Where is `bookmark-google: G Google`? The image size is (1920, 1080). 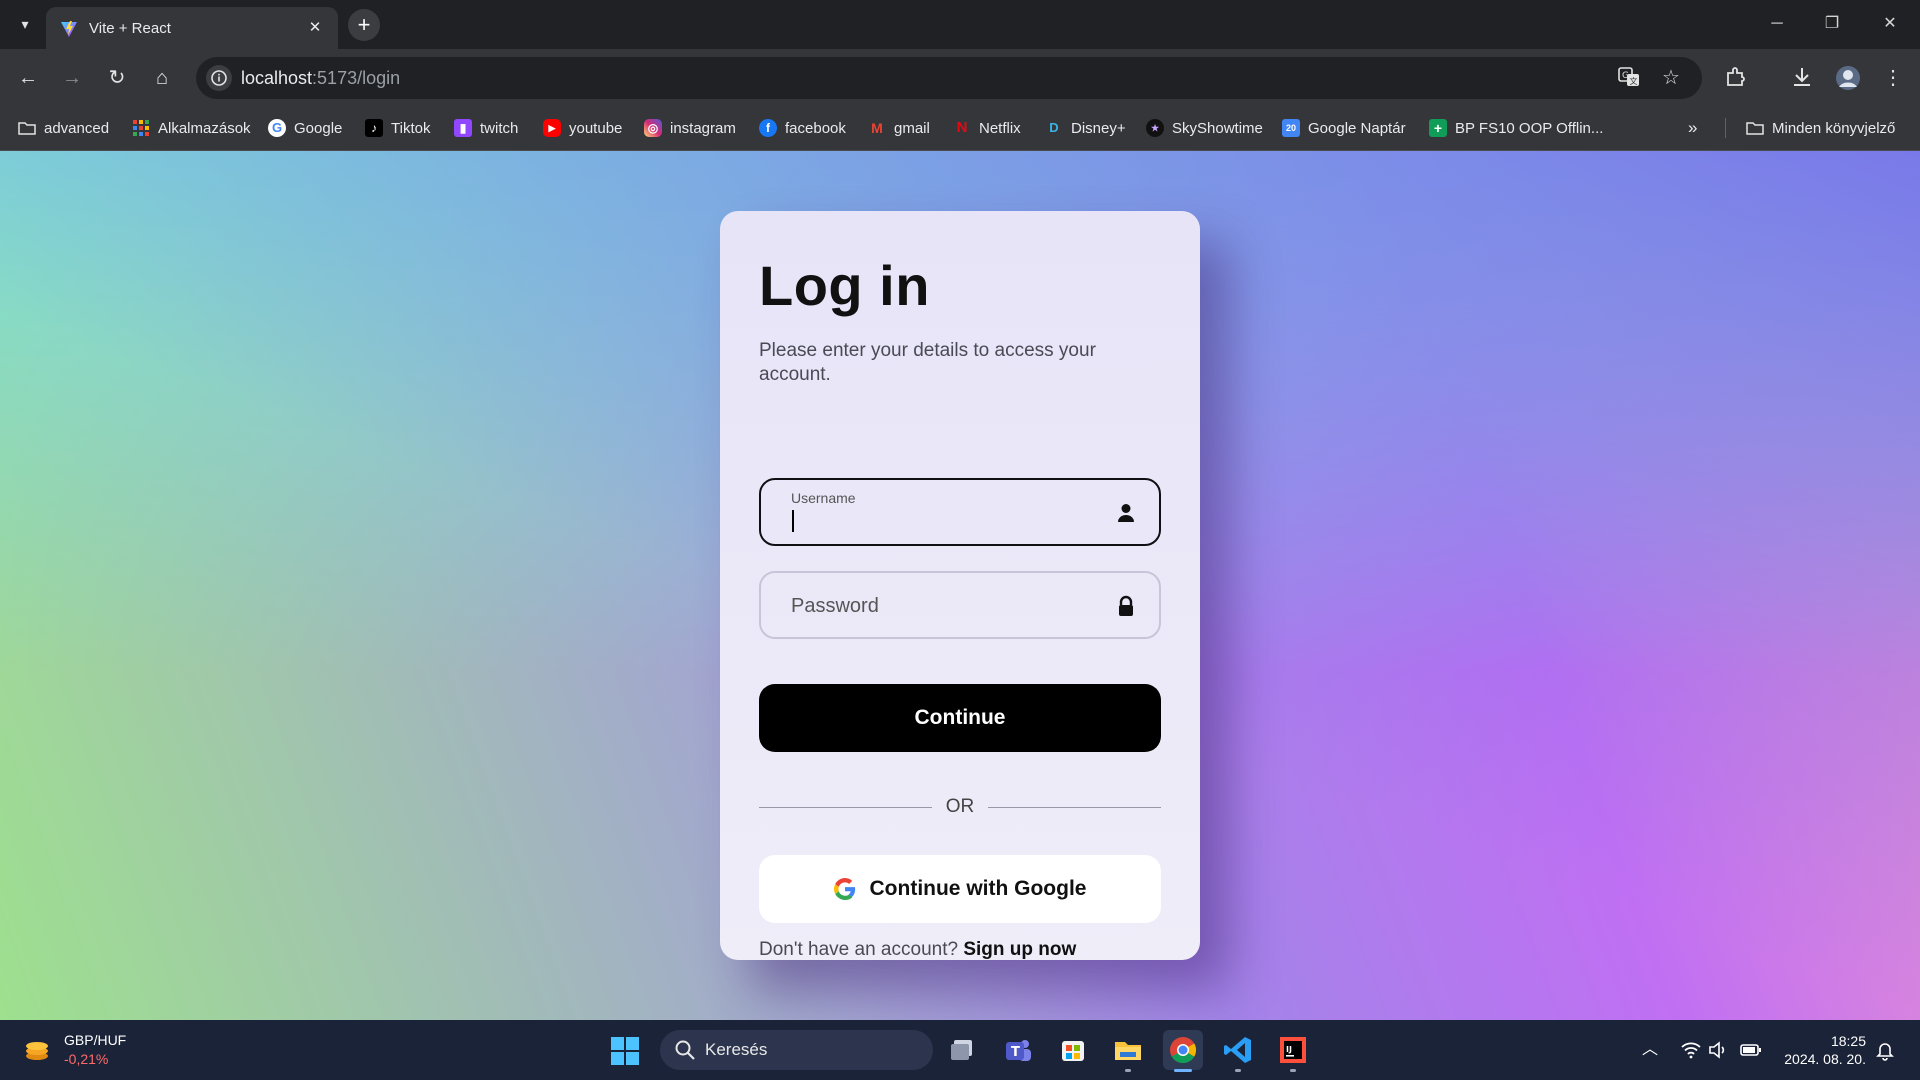 bookmark-google: G Google is located at coordinates (305, 128).